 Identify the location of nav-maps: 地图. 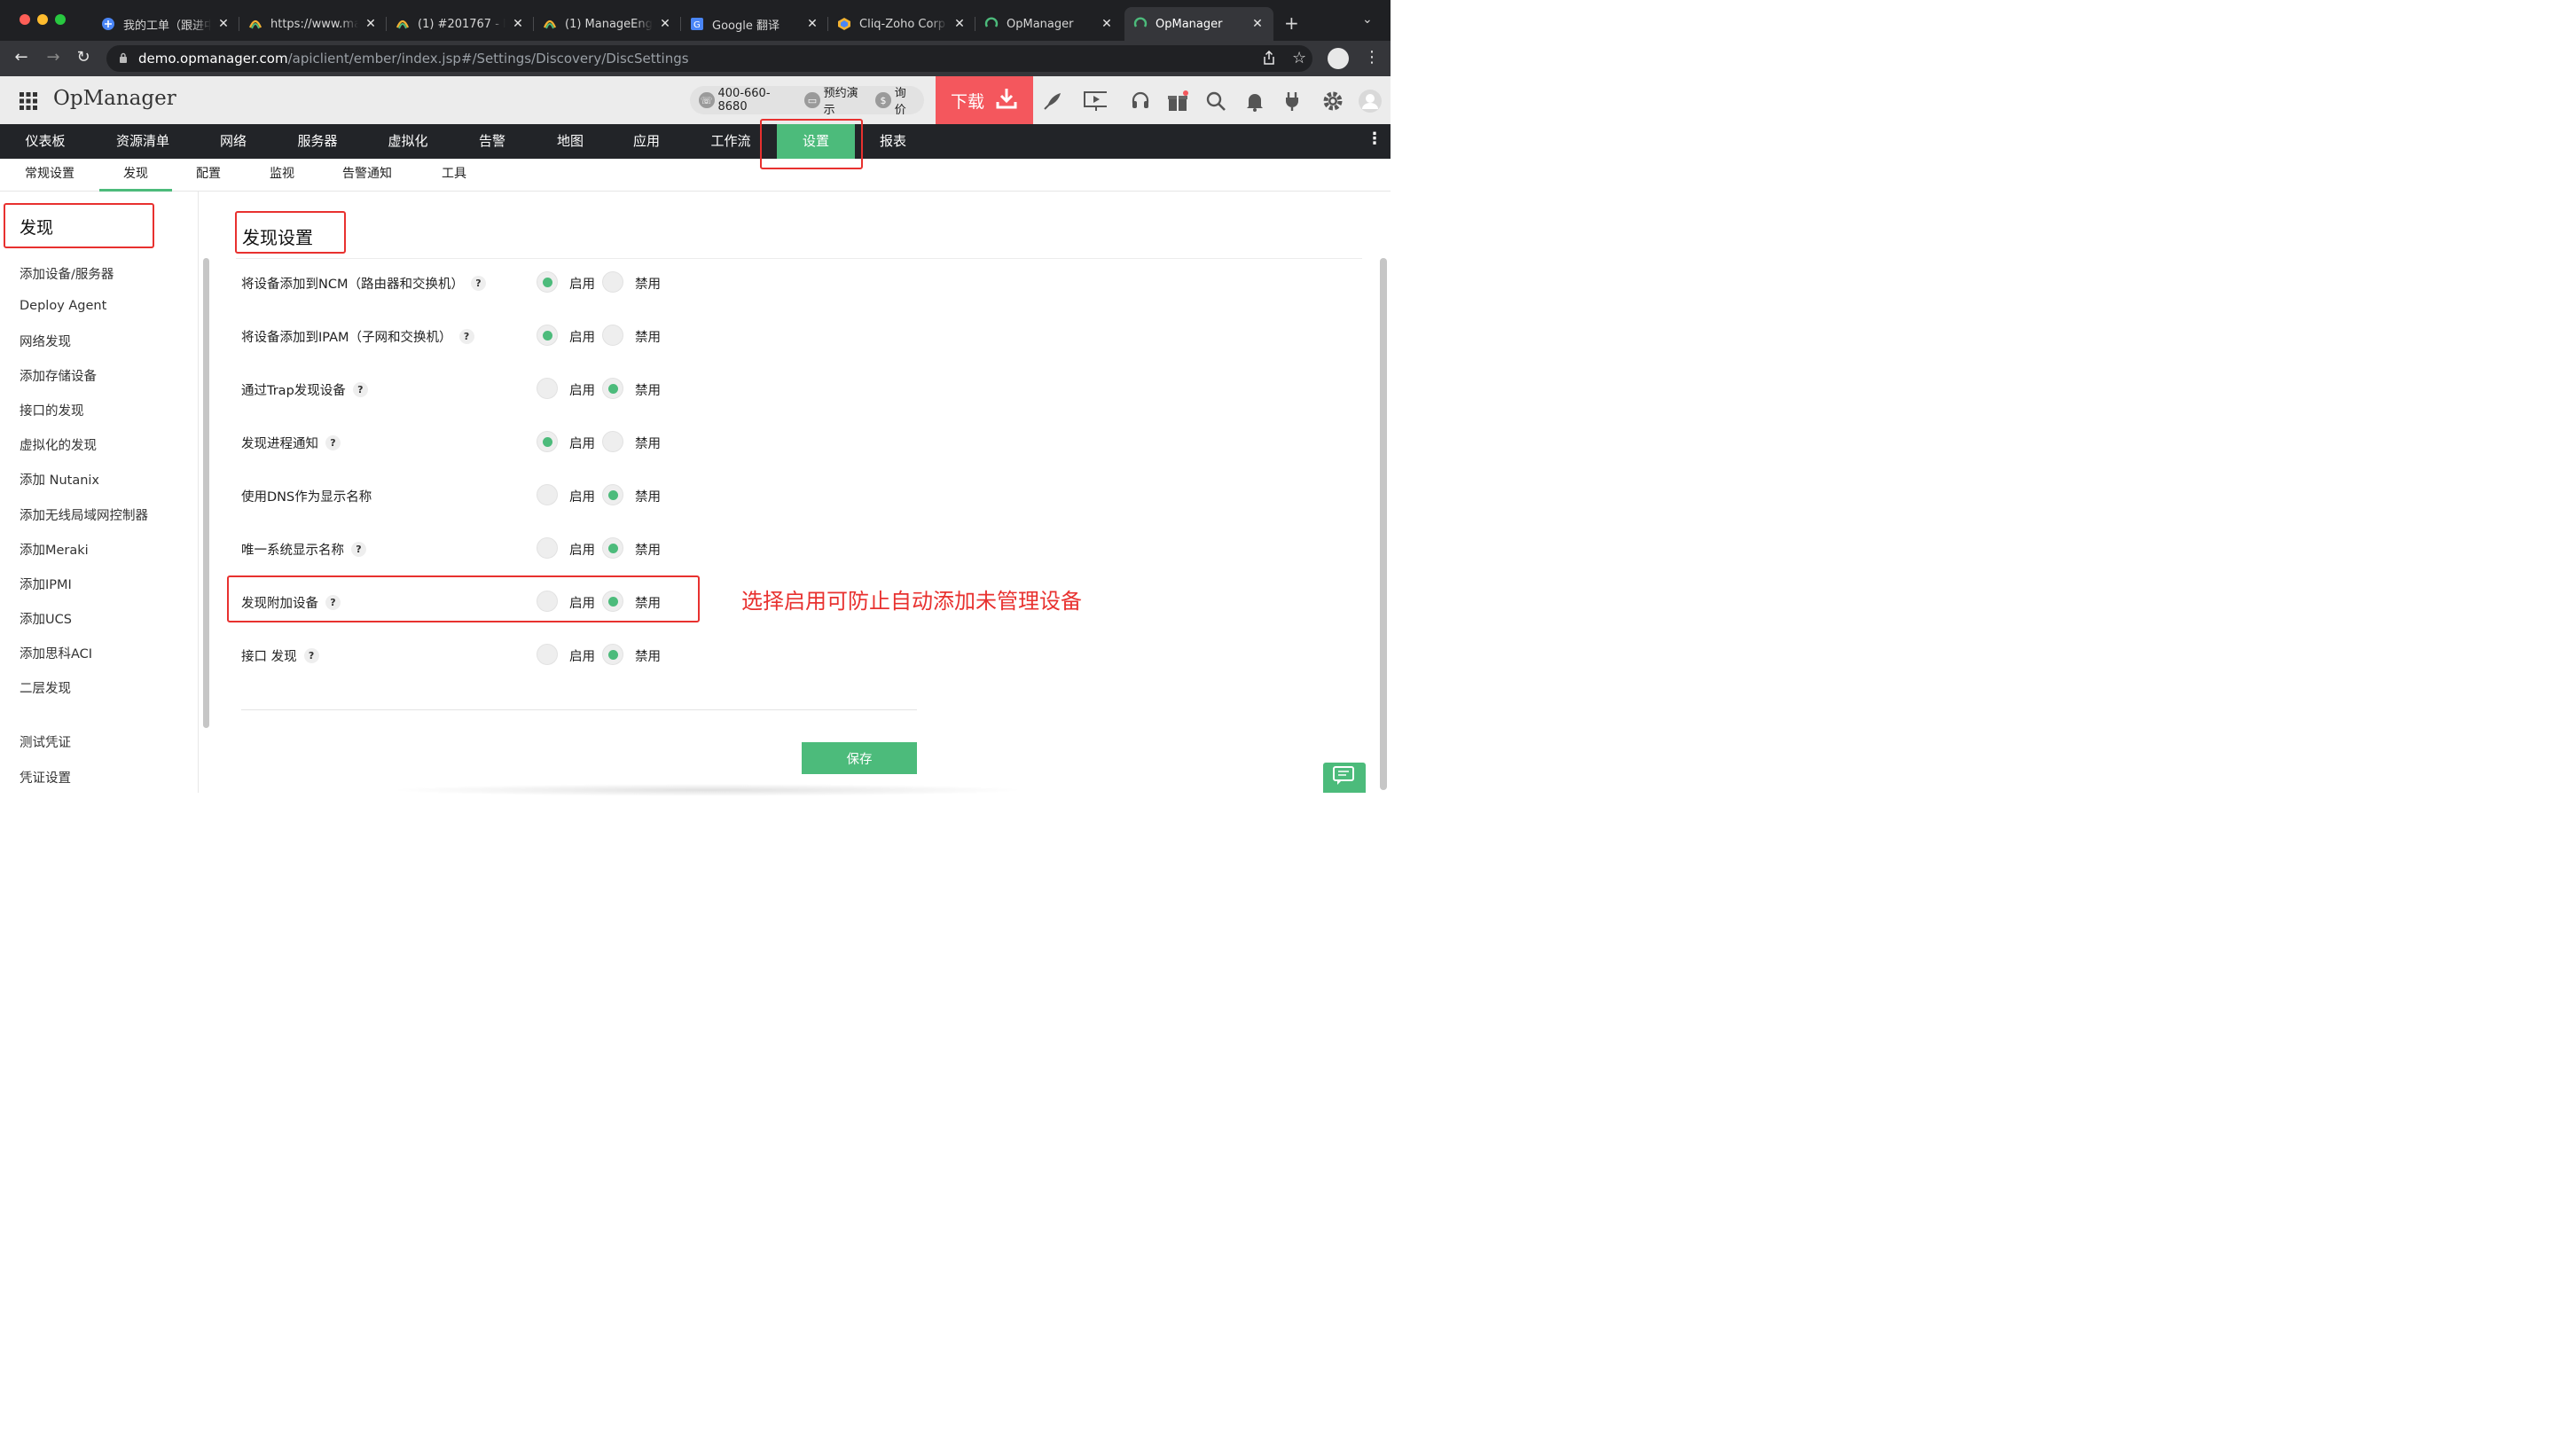
(570, 141).